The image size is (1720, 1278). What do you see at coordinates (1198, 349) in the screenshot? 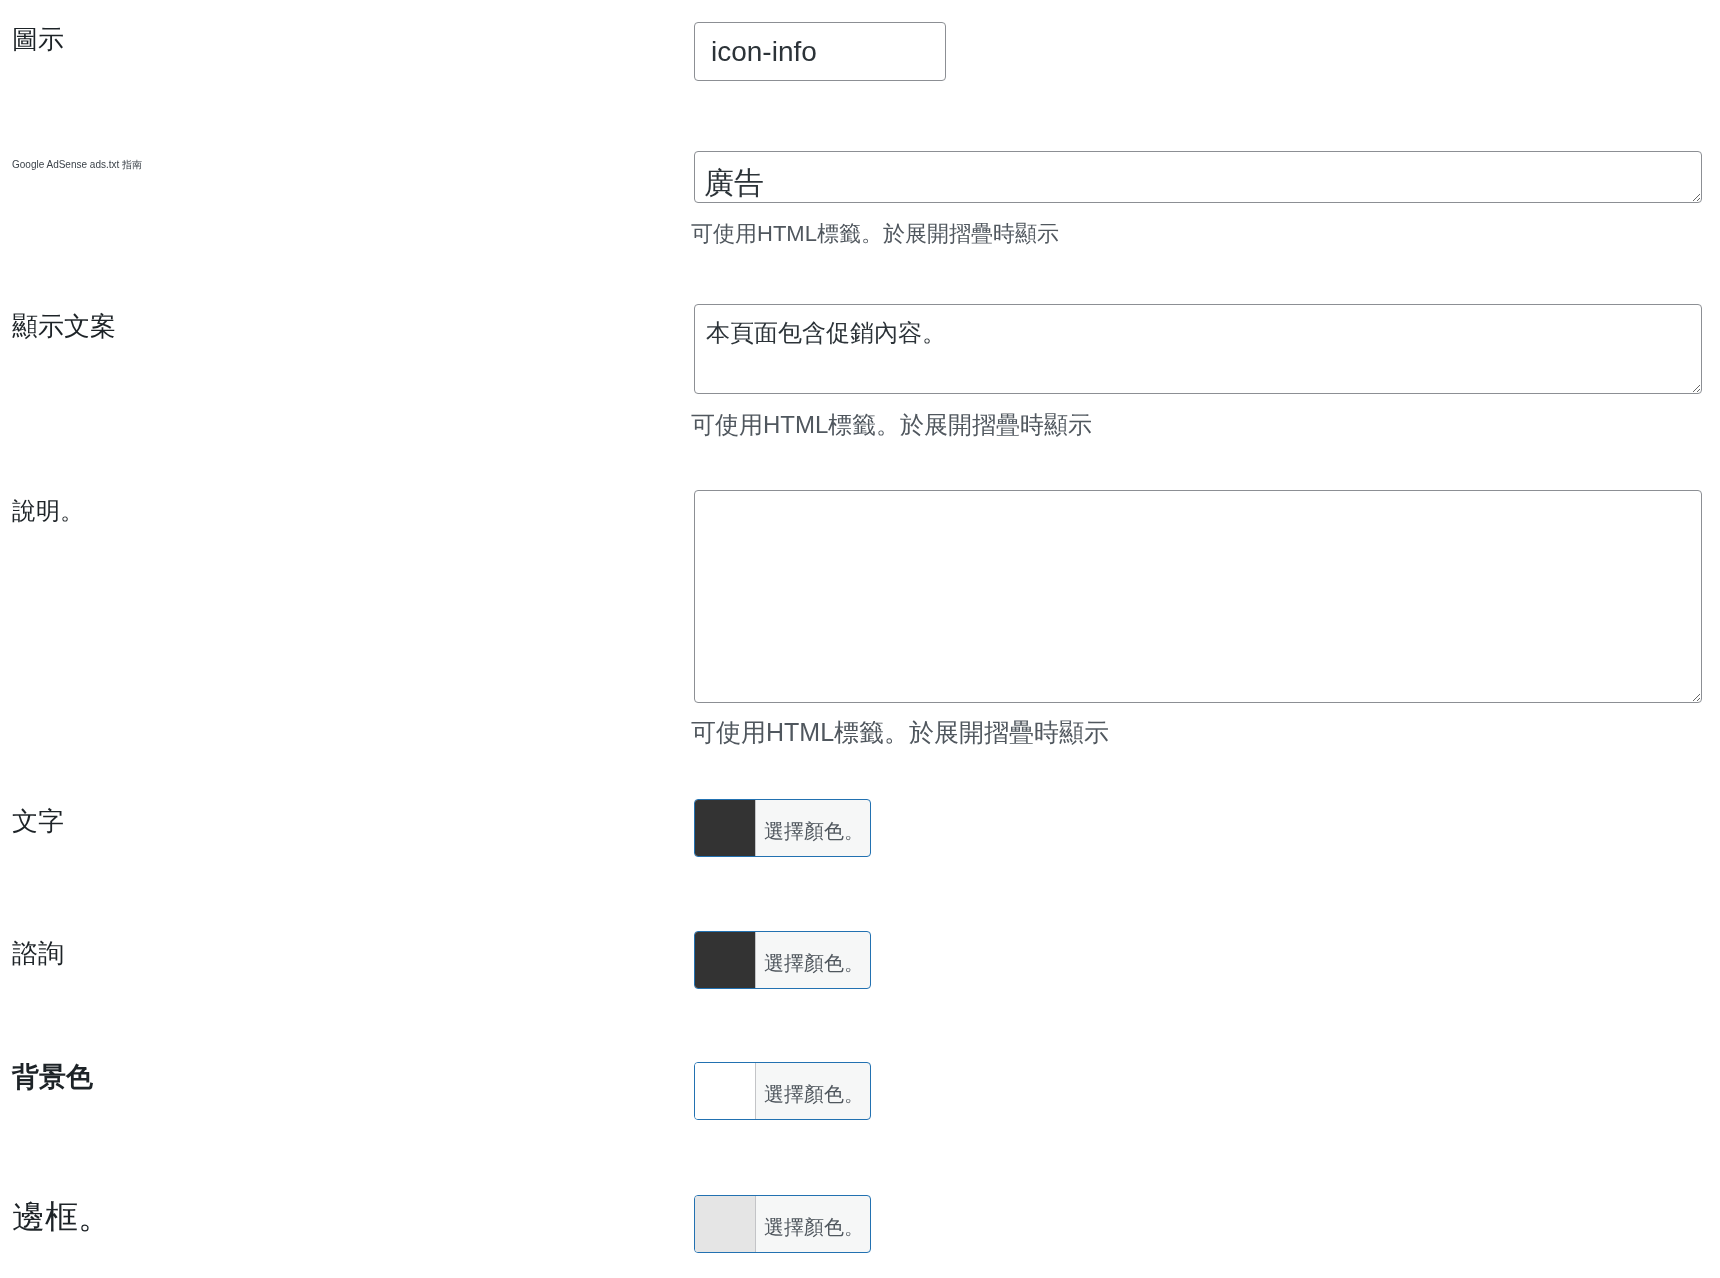
I see `textarea-field: 本頁面包含促銷內容。` at bounding box center [1198, 349].